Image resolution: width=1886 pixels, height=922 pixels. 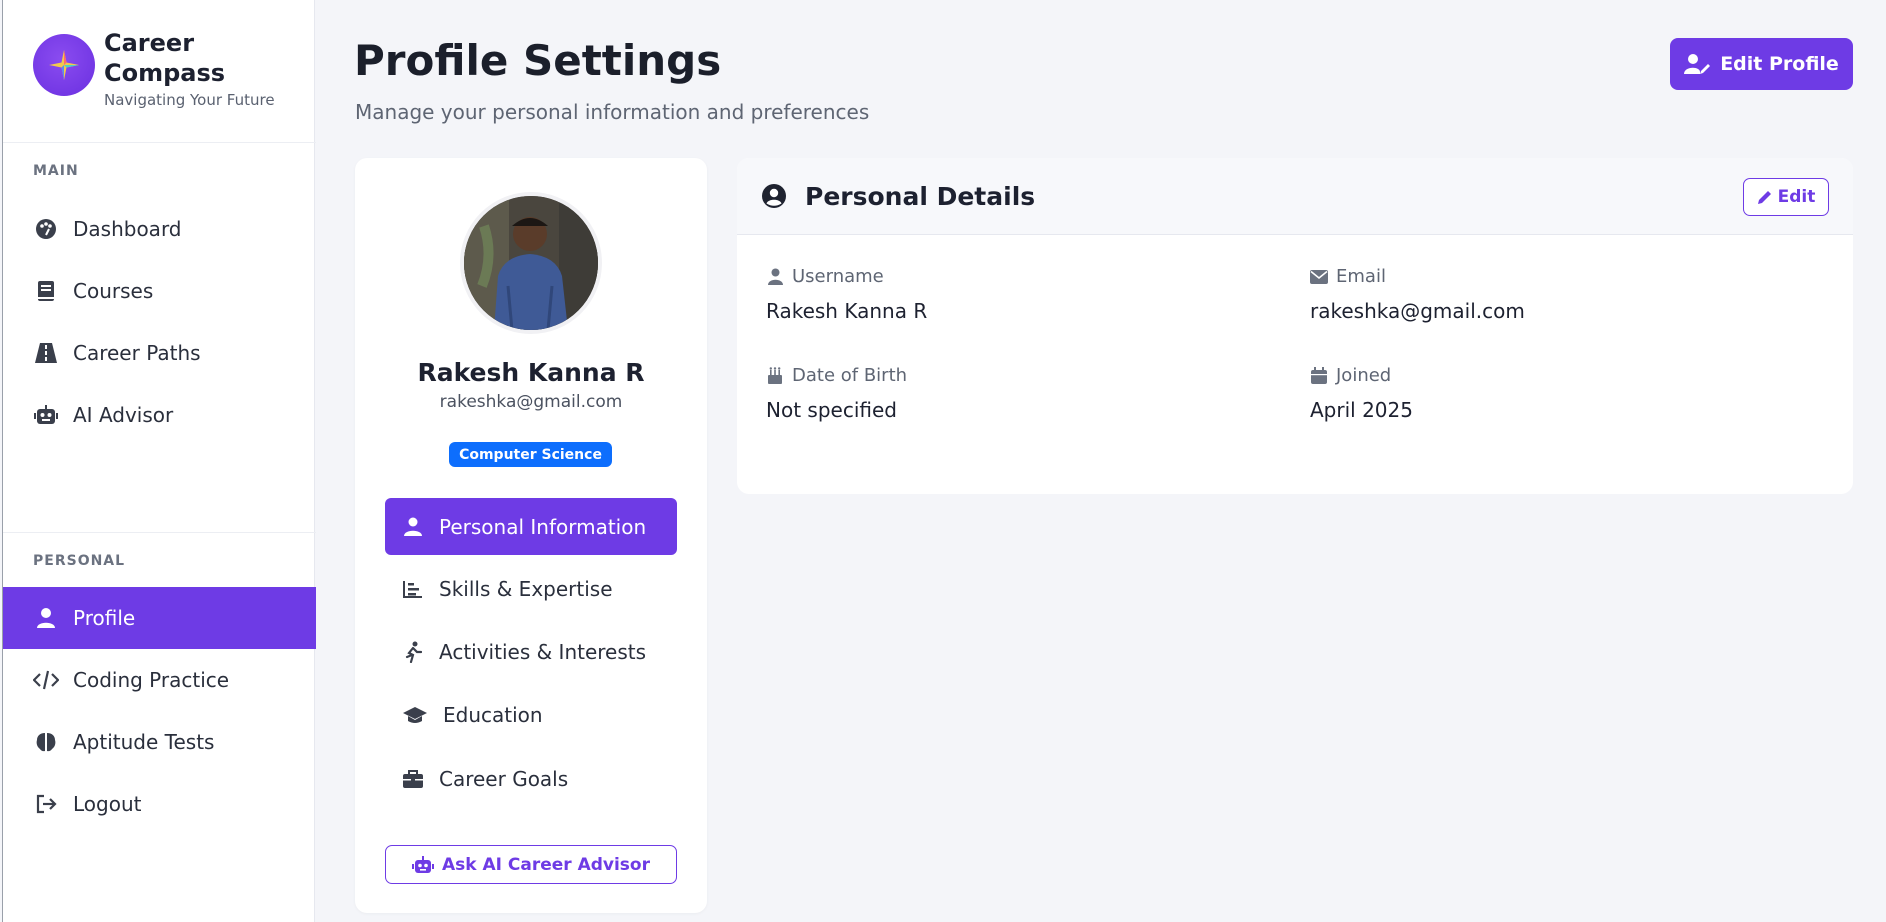 I want to click on ask-ai-career-advisor-button: Ask AI Career Advisor, so click(x=531, y=864).